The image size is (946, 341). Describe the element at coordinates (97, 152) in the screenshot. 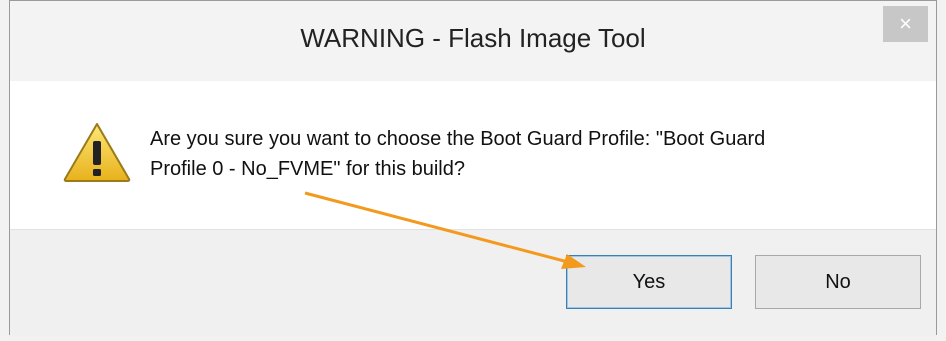

I see `warning-icon` at that location.